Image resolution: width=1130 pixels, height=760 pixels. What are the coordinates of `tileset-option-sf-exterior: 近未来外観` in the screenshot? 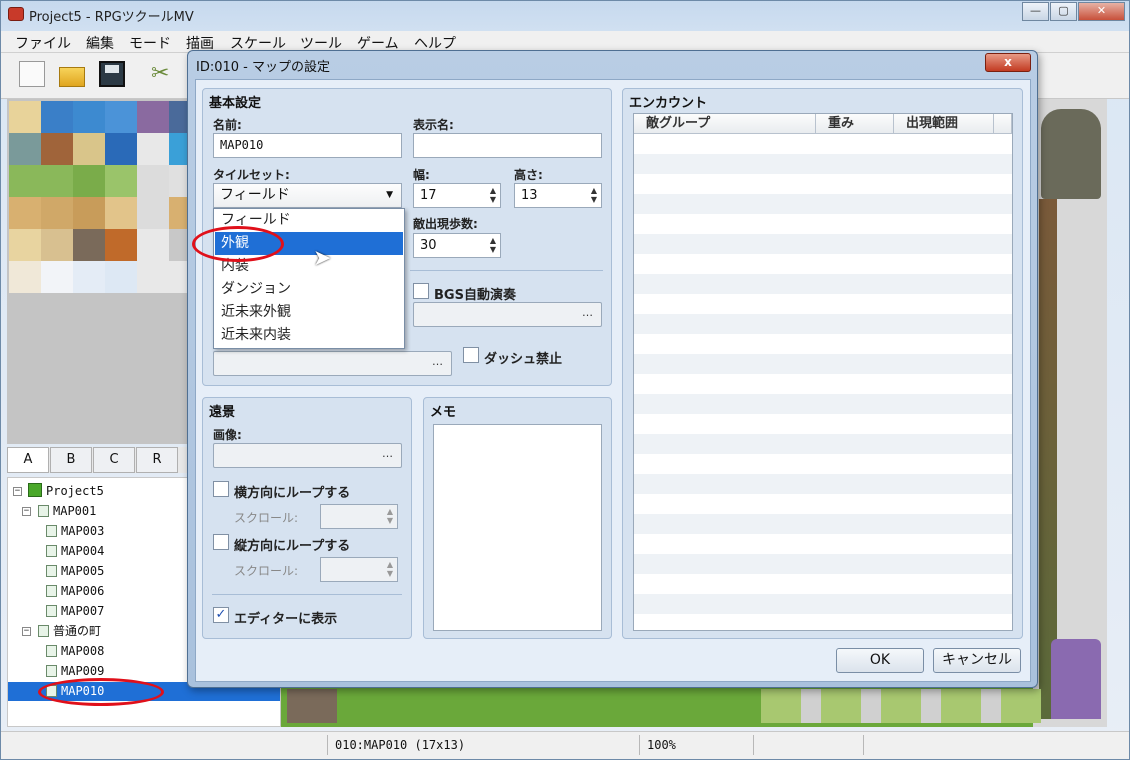 It's located at (309, 312).